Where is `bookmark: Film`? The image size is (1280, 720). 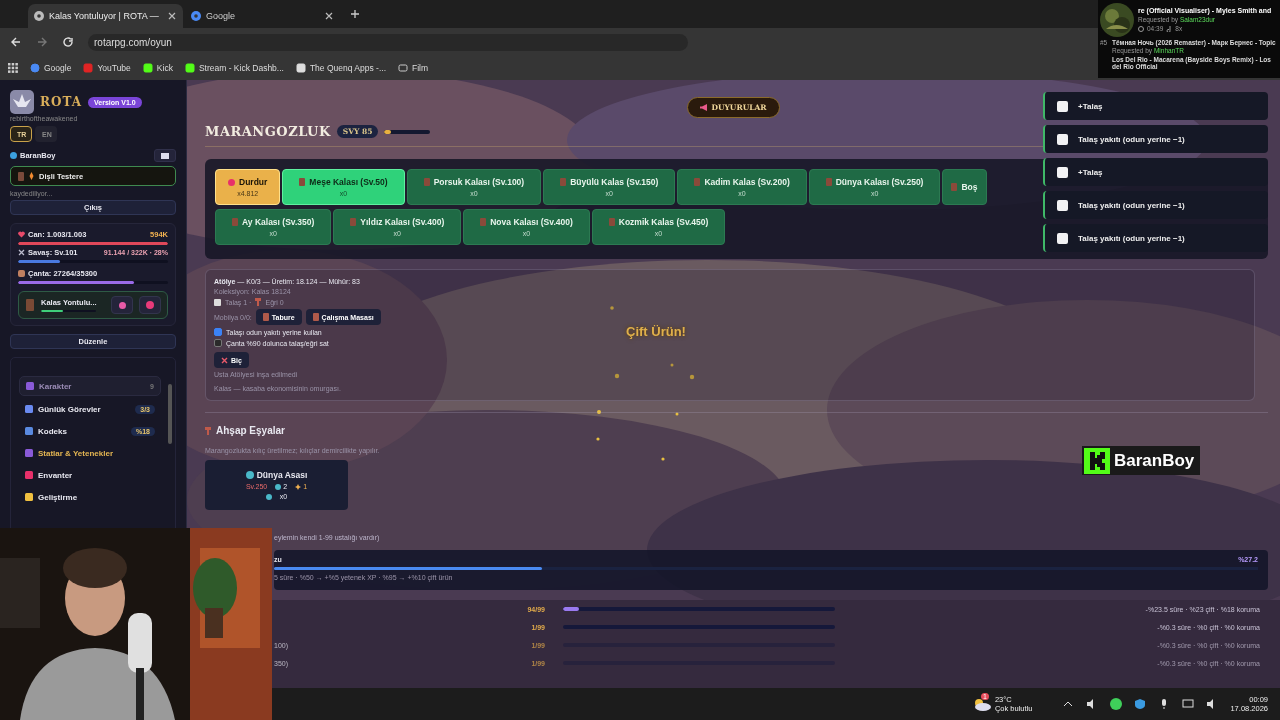 bookmark: Film is located at coordinates (413, 68).